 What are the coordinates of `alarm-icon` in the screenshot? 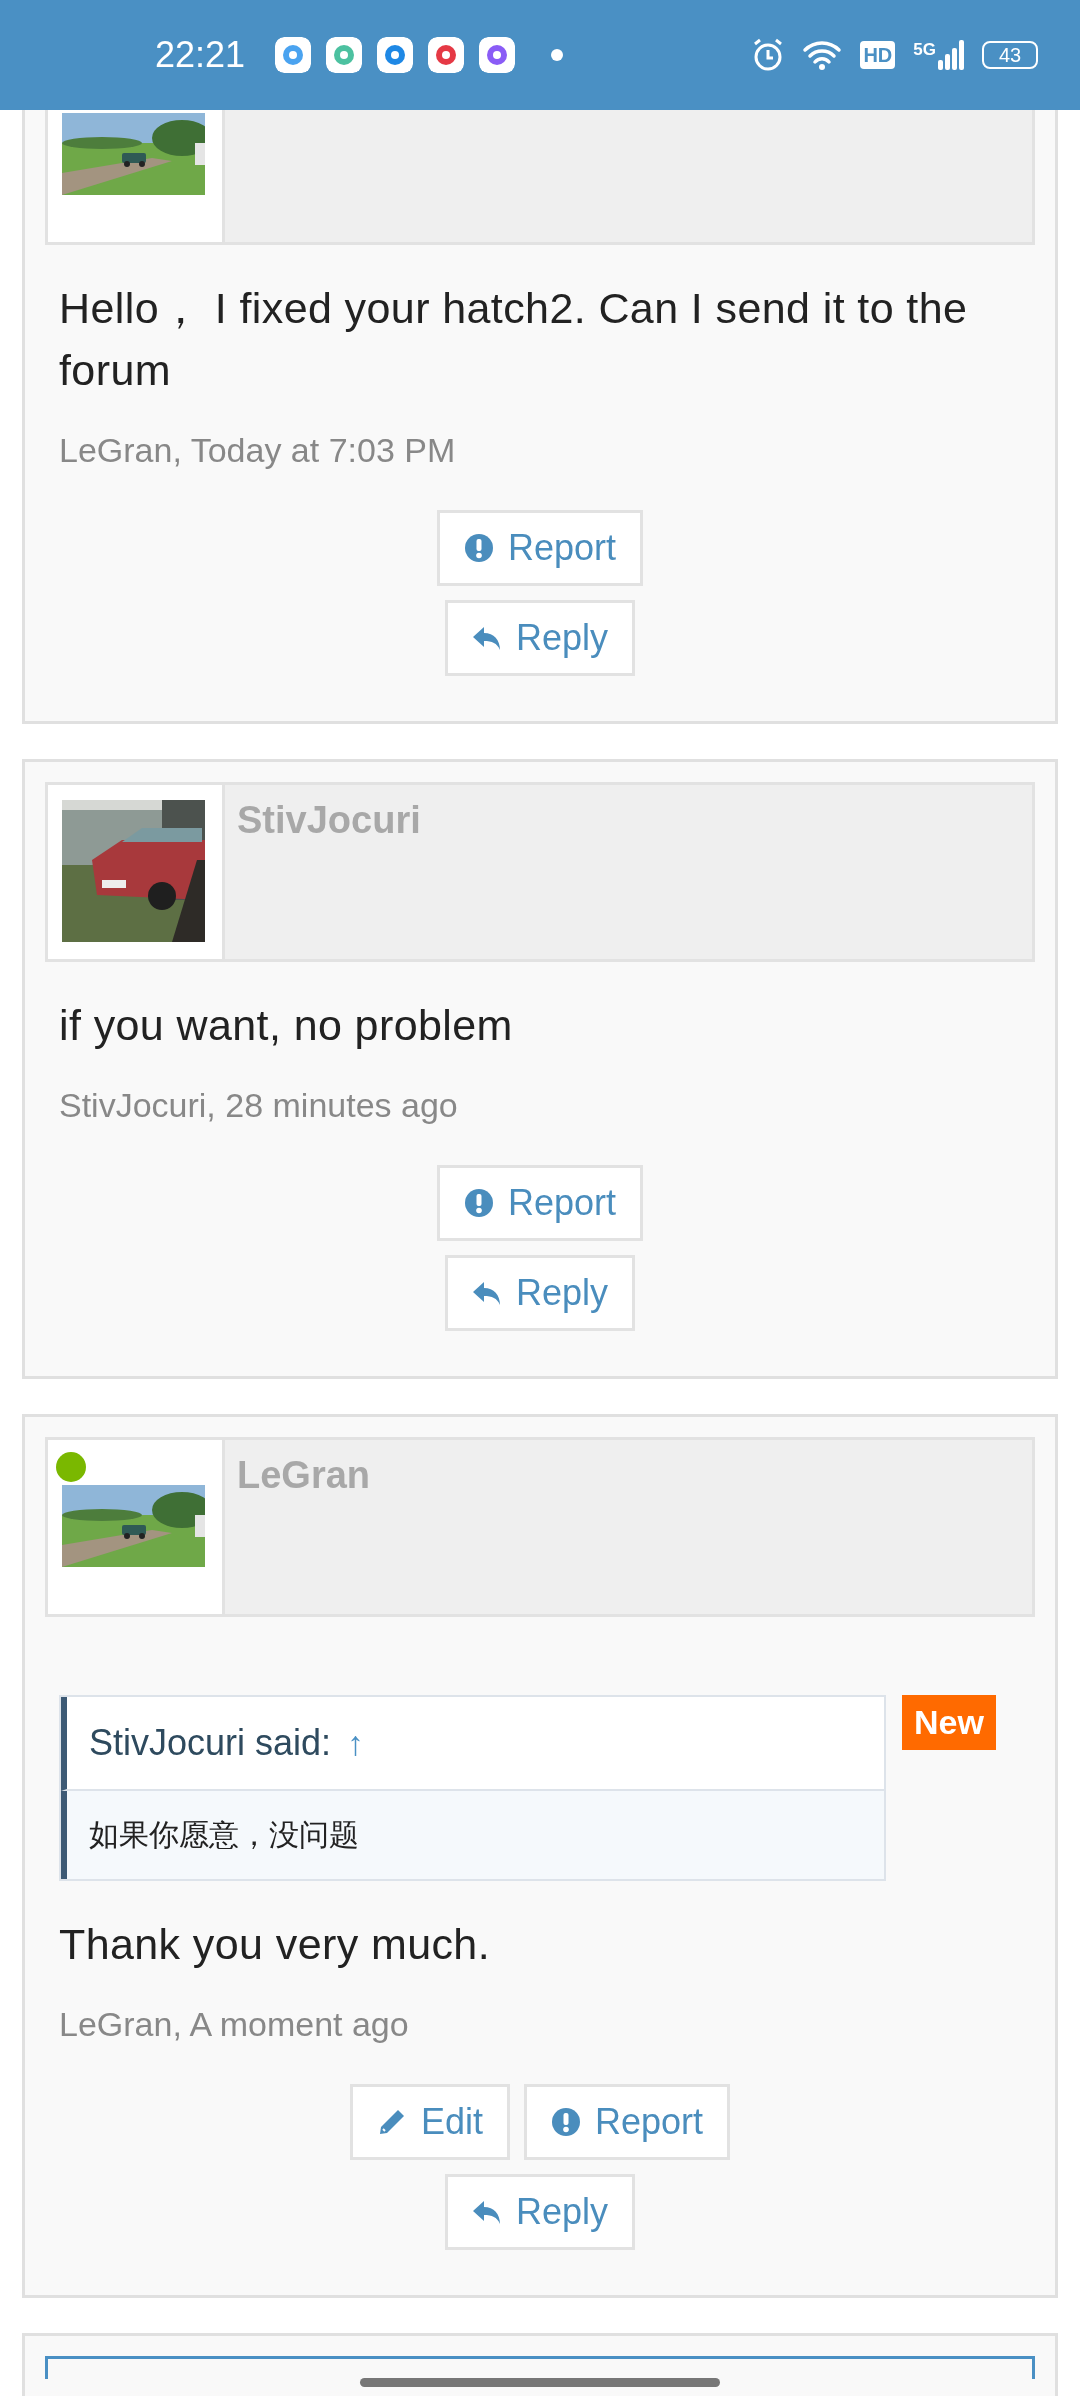 It's located at (768, 55).